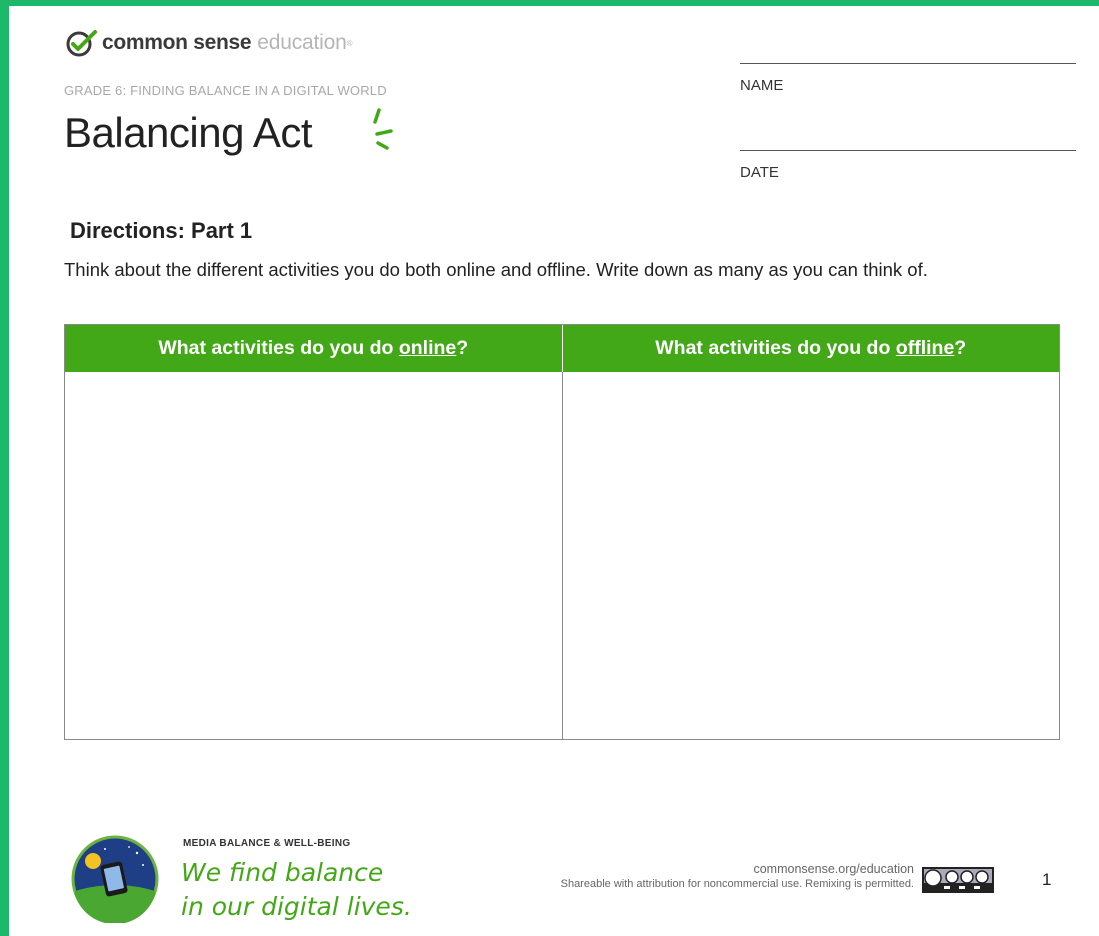 The width and height of the screenshot is (1099, 936). What do you see at coordinates (908, 63) in the screenshot?
I see `name-line` at bounding box center [908, 63].